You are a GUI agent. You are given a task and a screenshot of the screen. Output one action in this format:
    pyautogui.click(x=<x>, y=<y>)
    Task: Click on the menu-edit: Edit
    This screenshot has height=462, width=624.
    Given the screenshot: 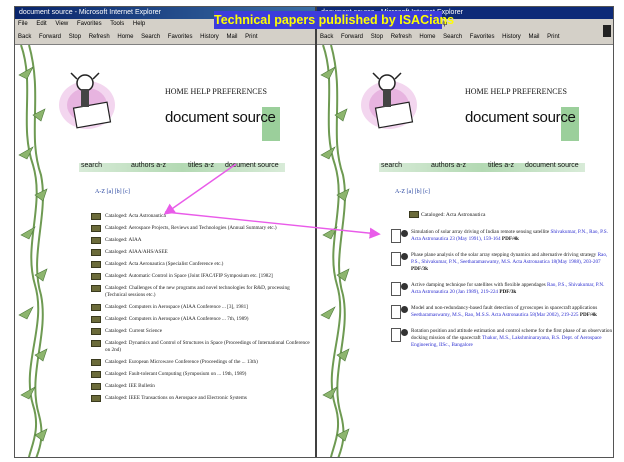 What is the action you would take?
    pyautogui.click(x=41, y=24)
    